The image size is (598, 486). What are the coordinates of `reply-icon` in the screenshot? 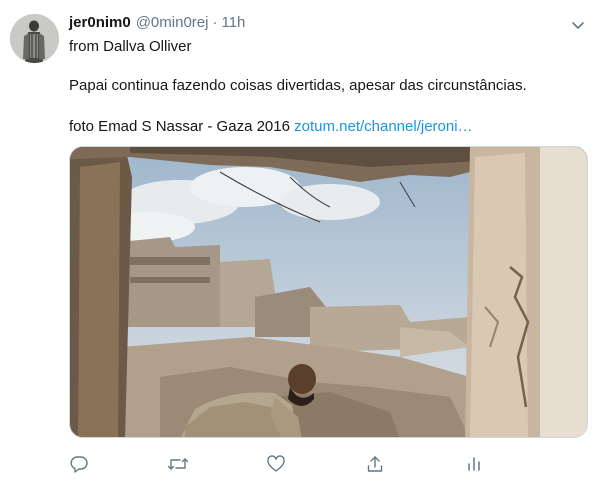 It's located at (79, 464).